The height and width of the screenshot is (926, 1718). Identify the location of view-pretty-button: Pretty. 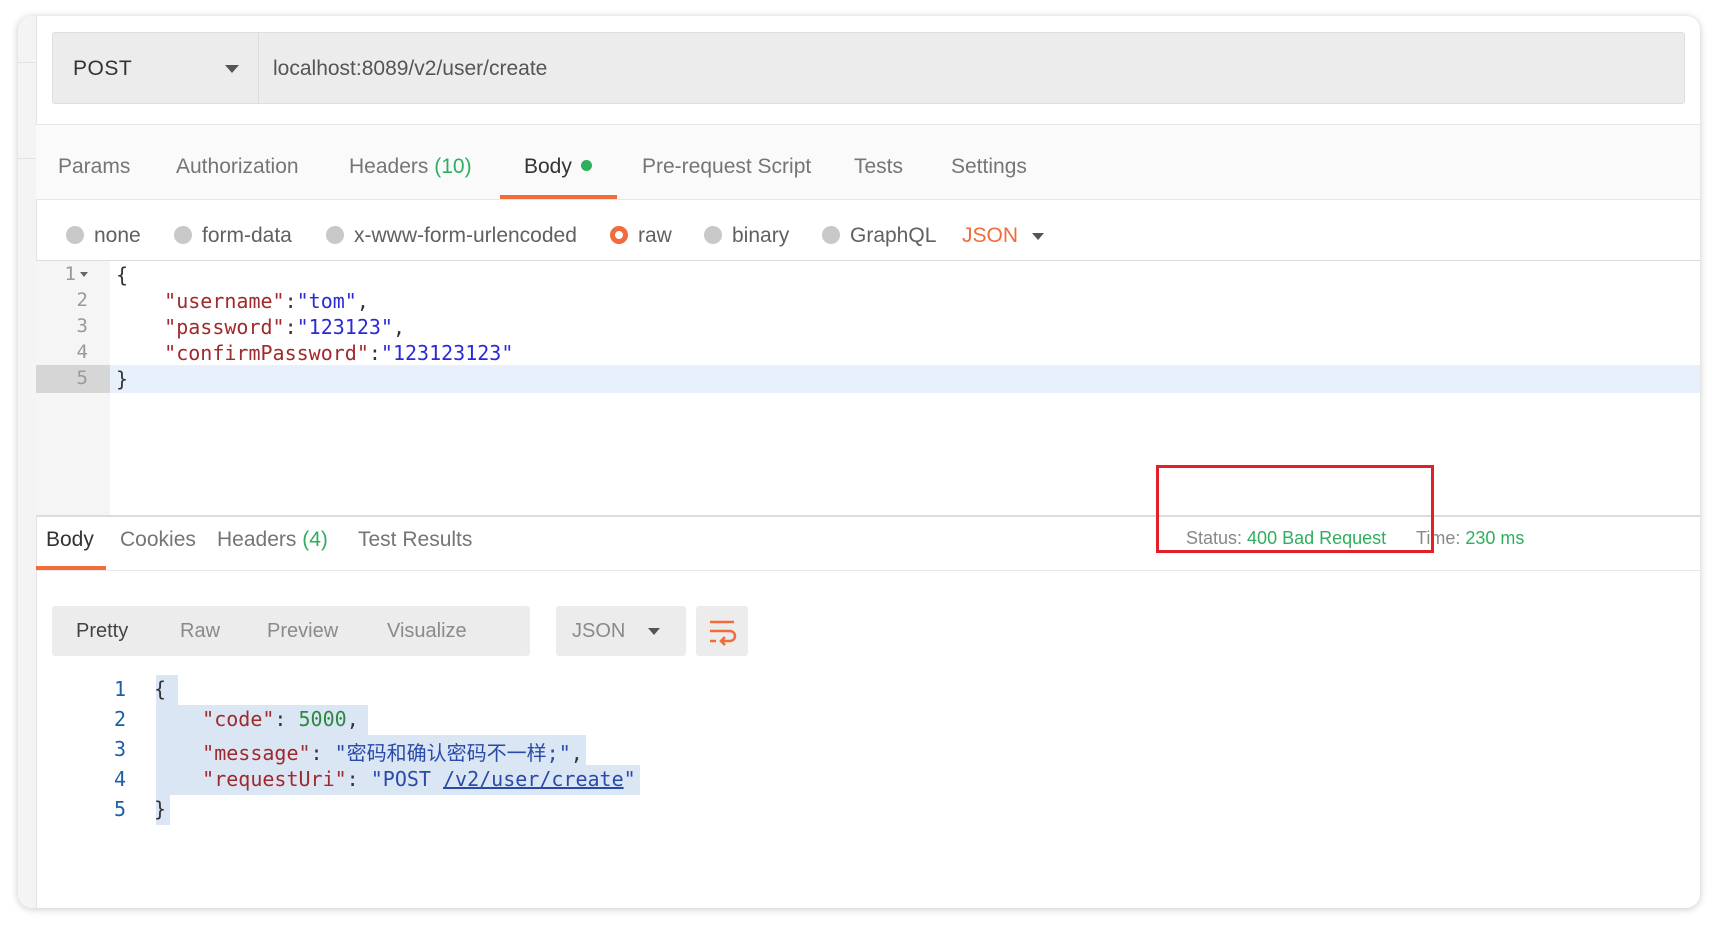
(102, 631).